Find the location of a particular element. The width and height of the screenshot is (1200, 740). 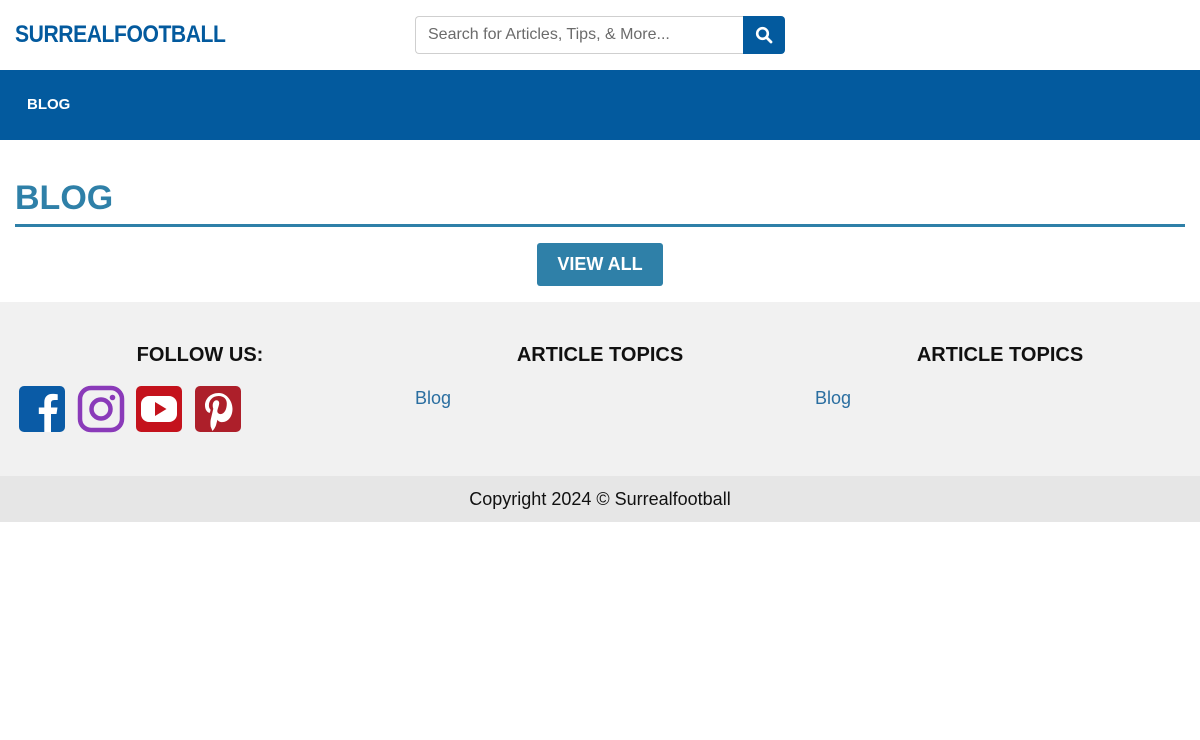

footer-follow-column: FOLLOW US: is located at coordinates (200, 389).